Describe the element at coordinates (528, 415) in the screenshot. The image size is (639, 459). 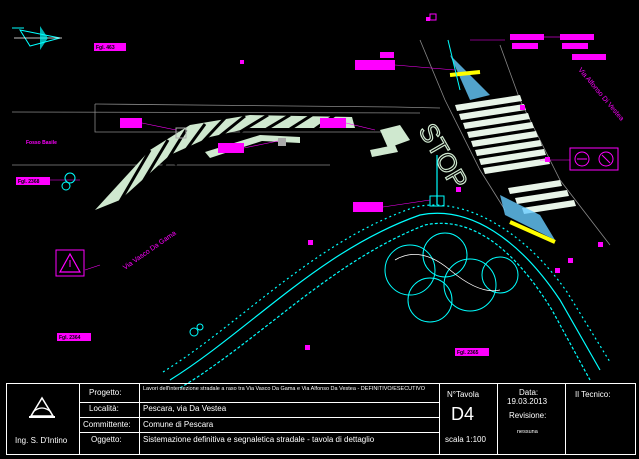
I see `revisione-label: Revisione:` at that location.